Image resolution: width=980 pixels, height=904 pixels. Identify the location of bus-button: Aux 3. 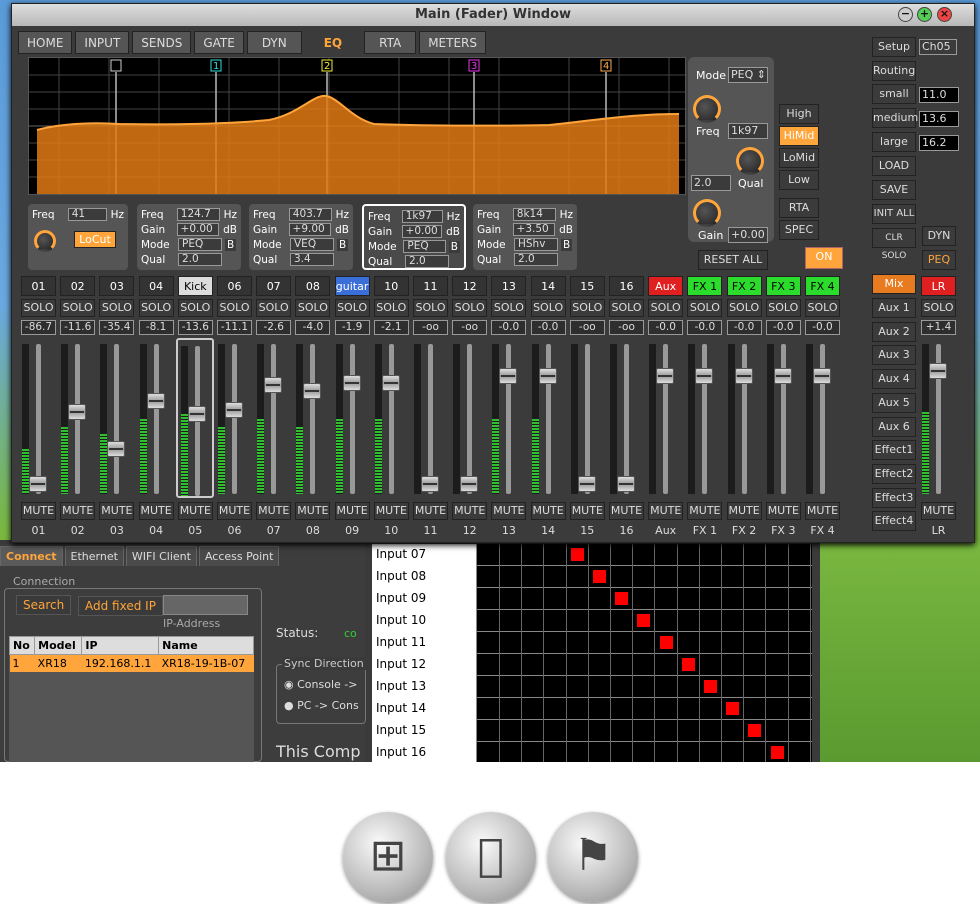
(894, 355).